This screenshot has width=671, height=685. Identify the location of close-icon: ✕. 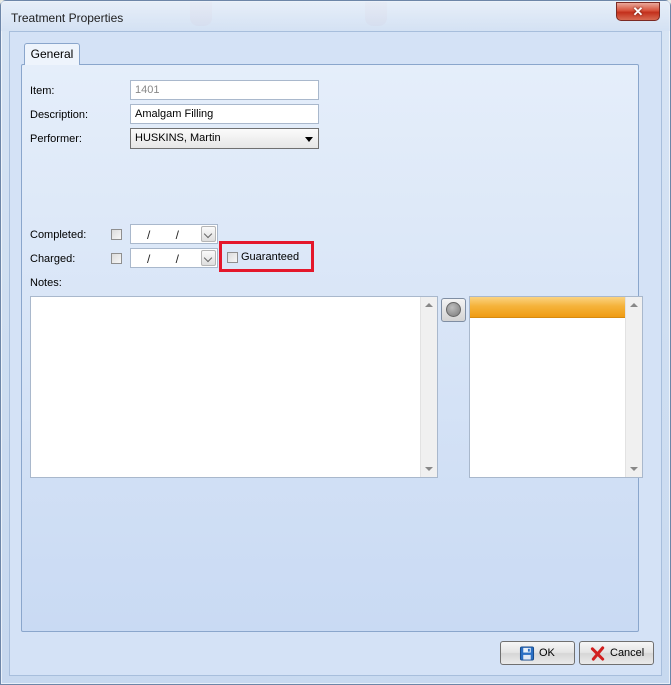
(638, 11).